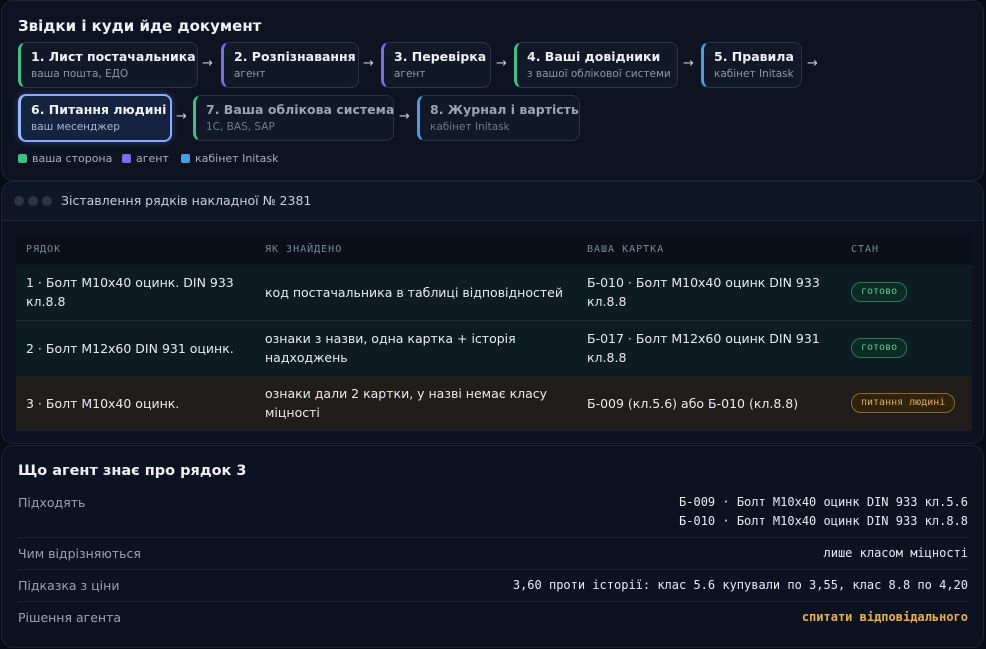 This screenshot has width=986, height=649. Describe the element at coordinates (113, 56) in the screenshot. I see `flow-step-title: 1. Лист постачальника` at that location.